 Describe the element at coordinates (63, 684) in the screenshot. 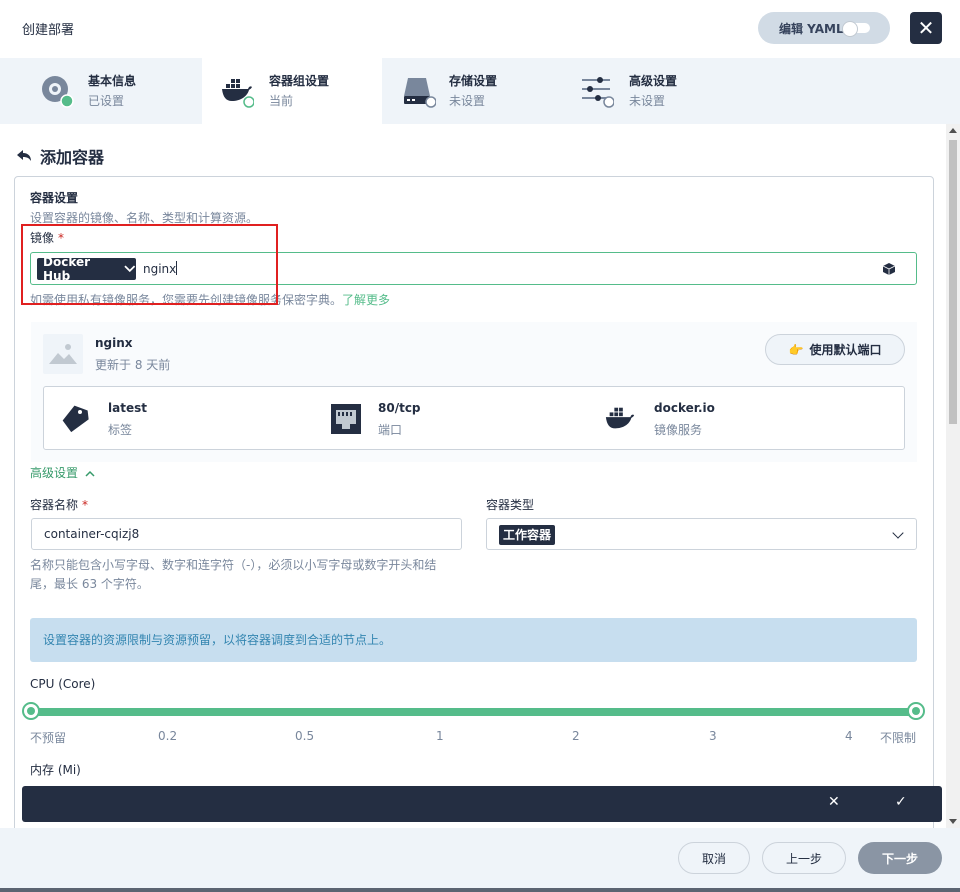

I see `cpu-label: CPU (Core)` at that location.